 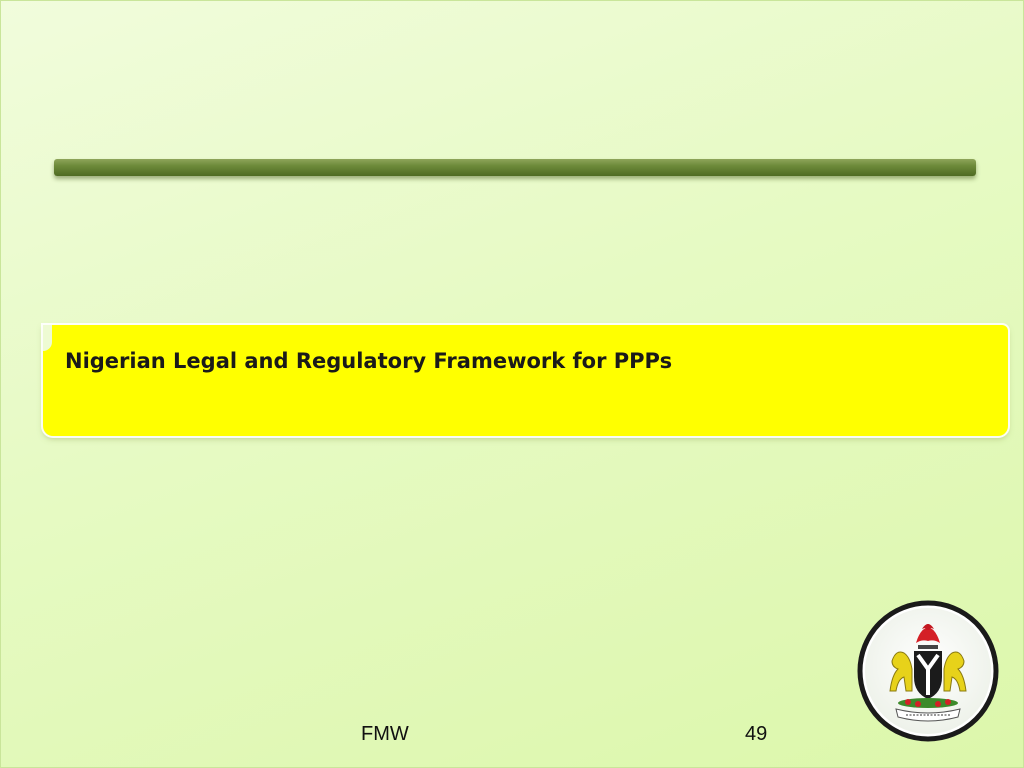 I want to click on page-number: 49, so click(x=756, y=734).